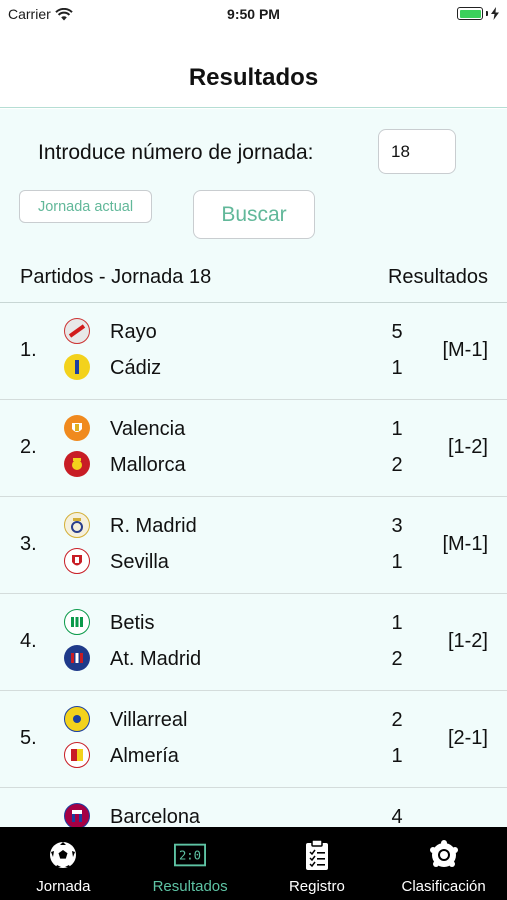  Describe the element at coordinates (156, 659) in the screenshot. I see `away-team-name: At. Madrid` at that location.